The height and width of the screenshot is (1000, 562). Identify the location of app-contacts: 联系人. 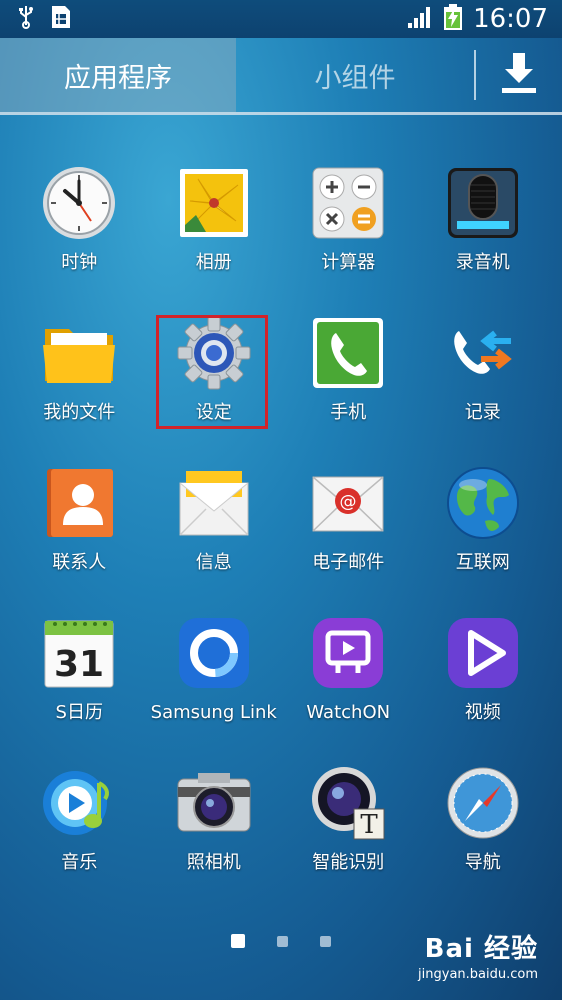
(79, 540).